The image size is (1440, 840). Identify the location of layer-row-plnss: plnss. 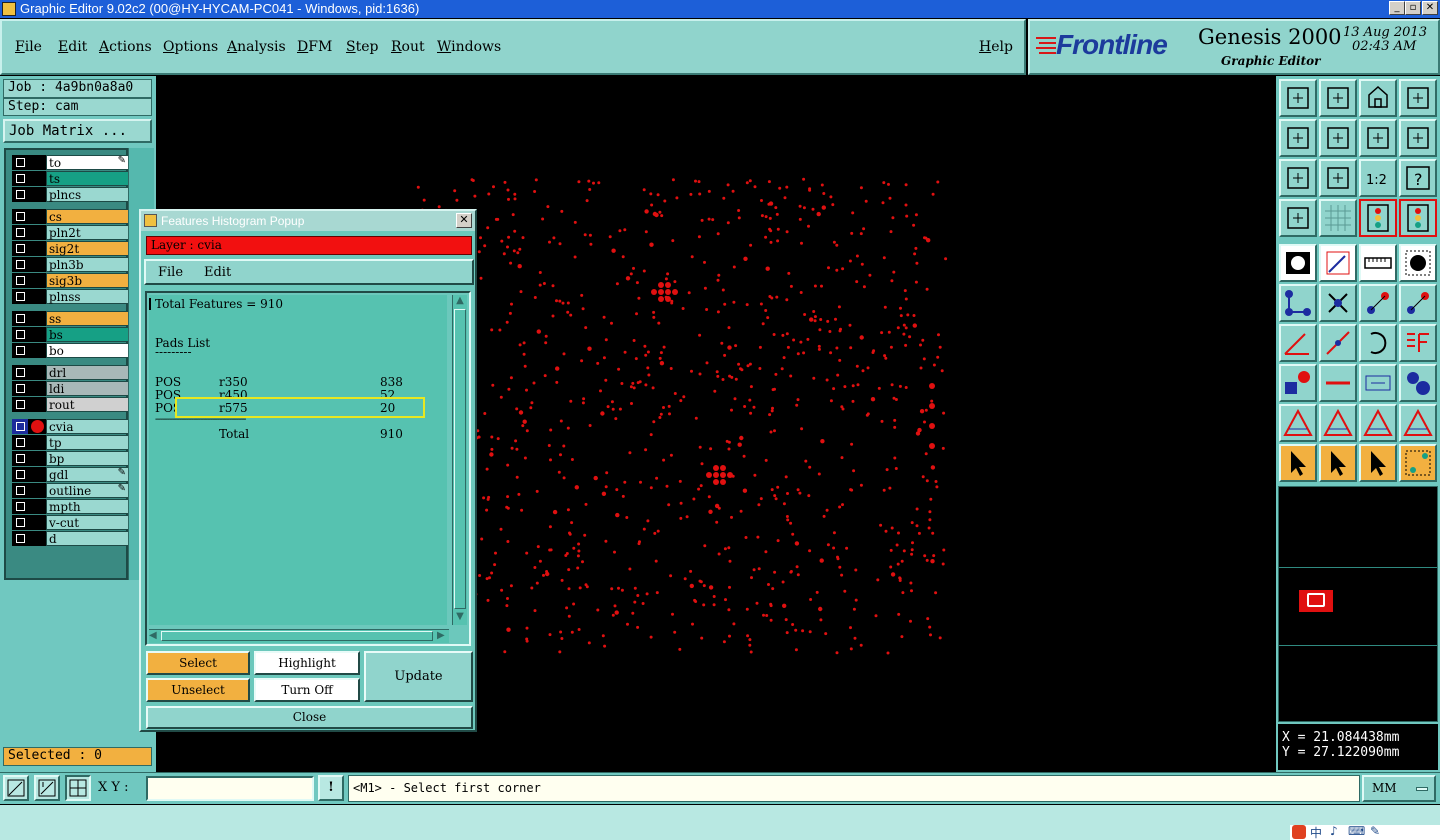
(71, 296).